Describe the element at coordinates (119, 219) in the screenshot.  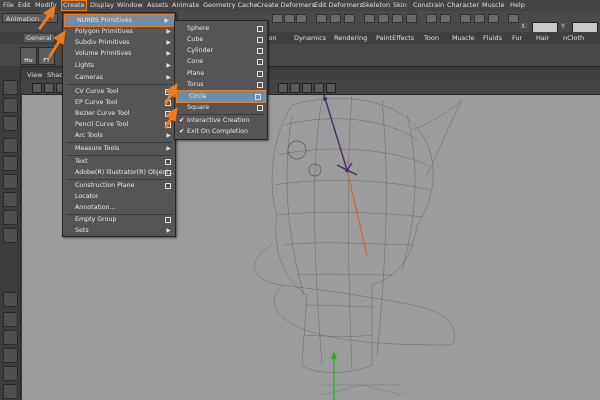
I see `create-empty-group: Empty Group` at that location.